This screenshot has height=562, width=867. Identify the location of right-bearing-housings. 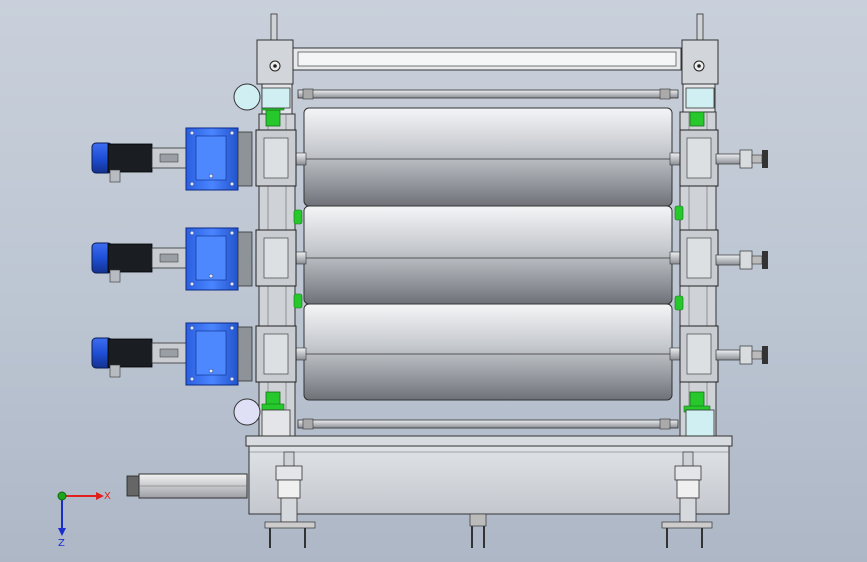
(699, 256).